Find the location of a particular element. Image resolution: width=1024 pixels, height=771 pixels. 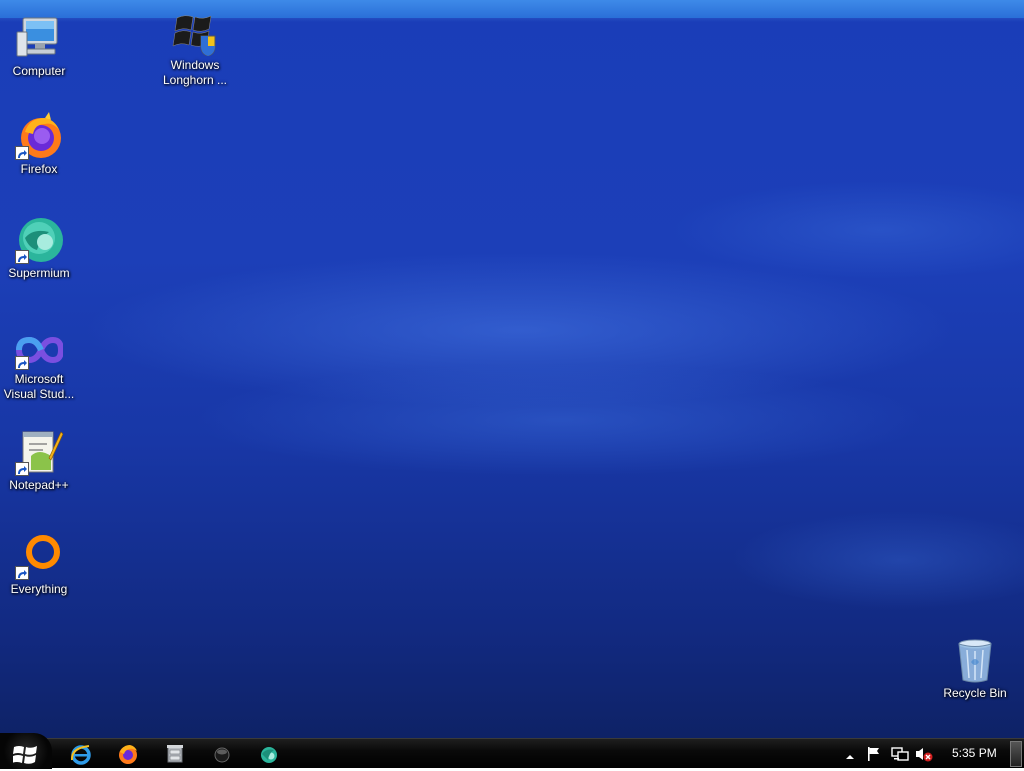

desktop-icon-label: Recycle Bin is located at coordinates (975, 693).